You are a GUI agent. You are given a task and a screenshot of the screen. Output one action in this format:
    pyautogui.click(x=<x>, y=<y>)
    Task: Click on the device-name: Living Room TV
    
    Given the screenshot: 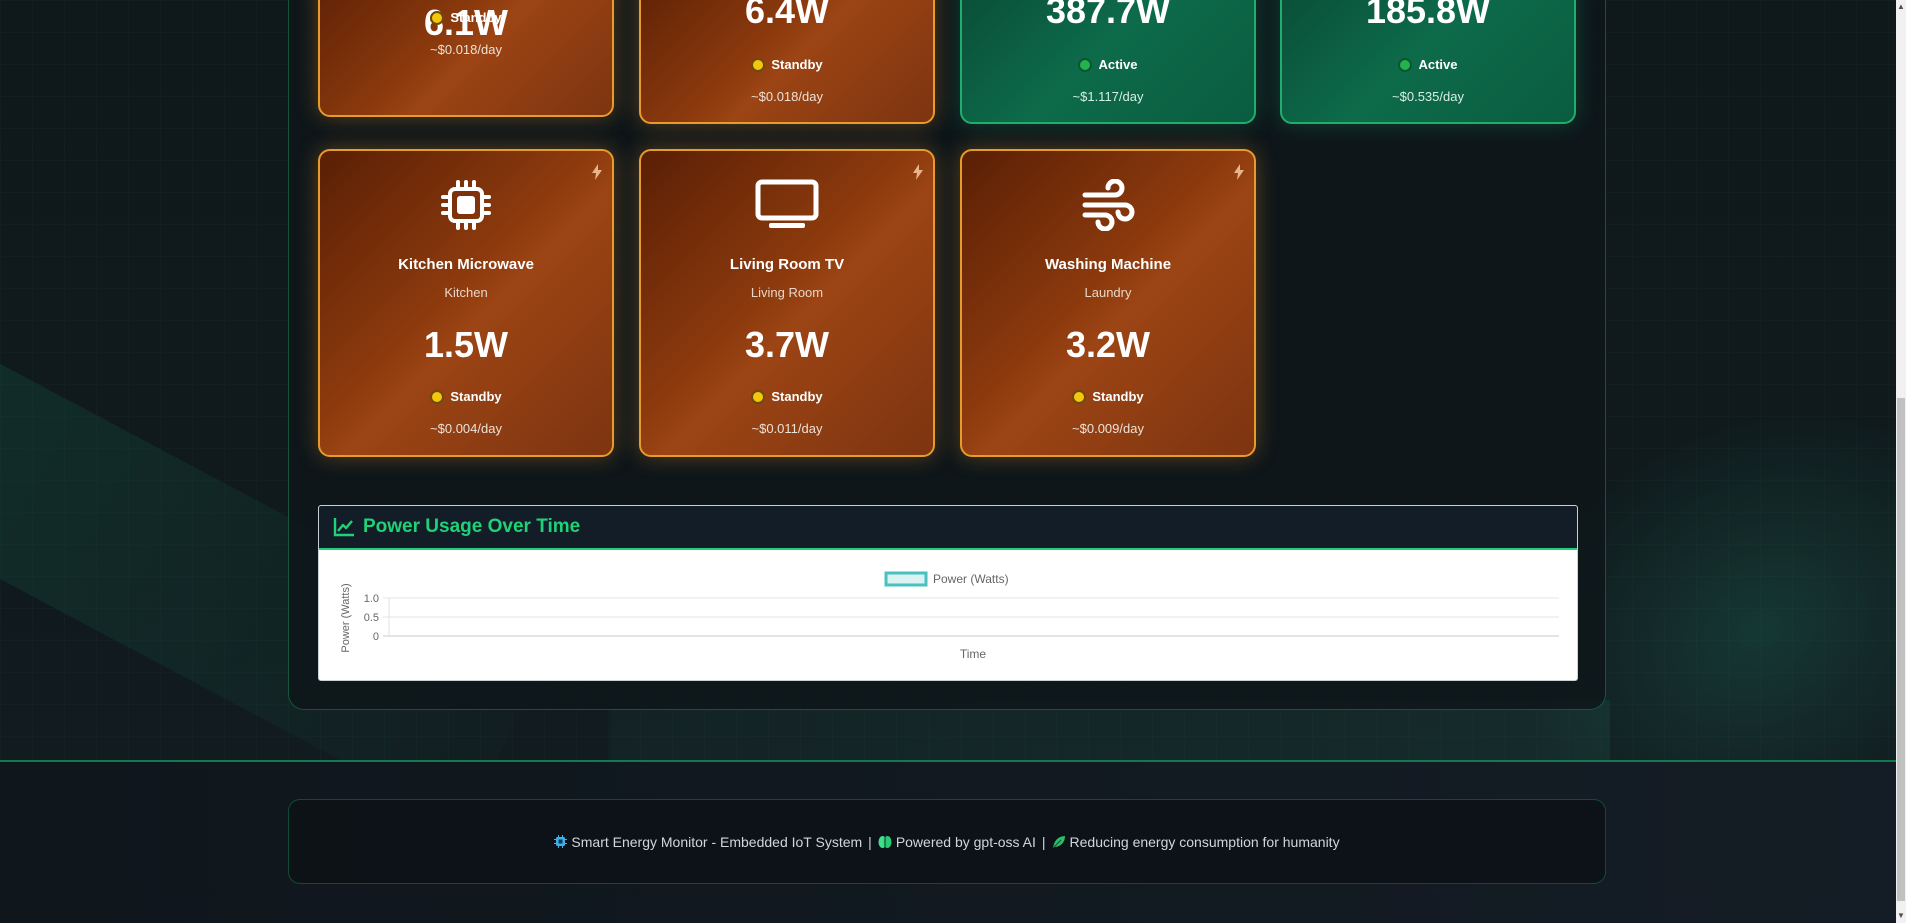 What is the action you would take?
    pyautogui.click(x=787, y=264)
    